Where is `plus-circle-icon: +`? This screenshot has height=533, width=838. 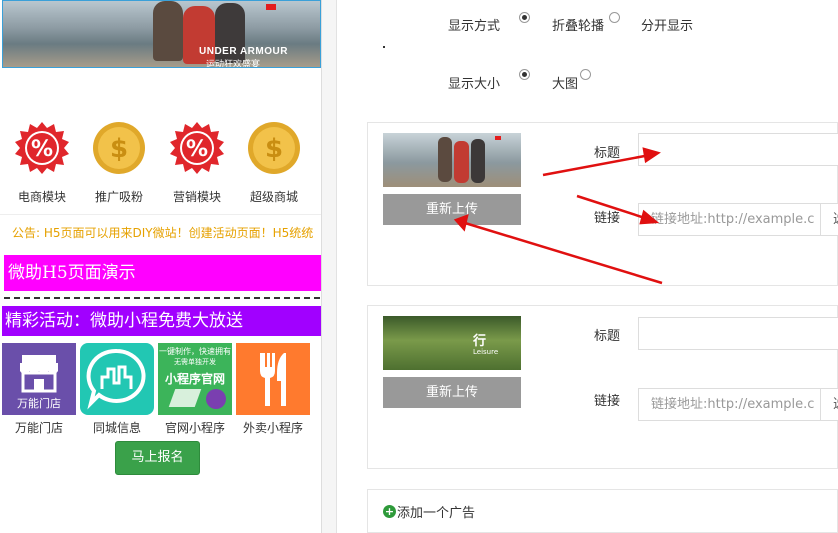 plus-circle-icon: + is located at coordinates (389, 511).